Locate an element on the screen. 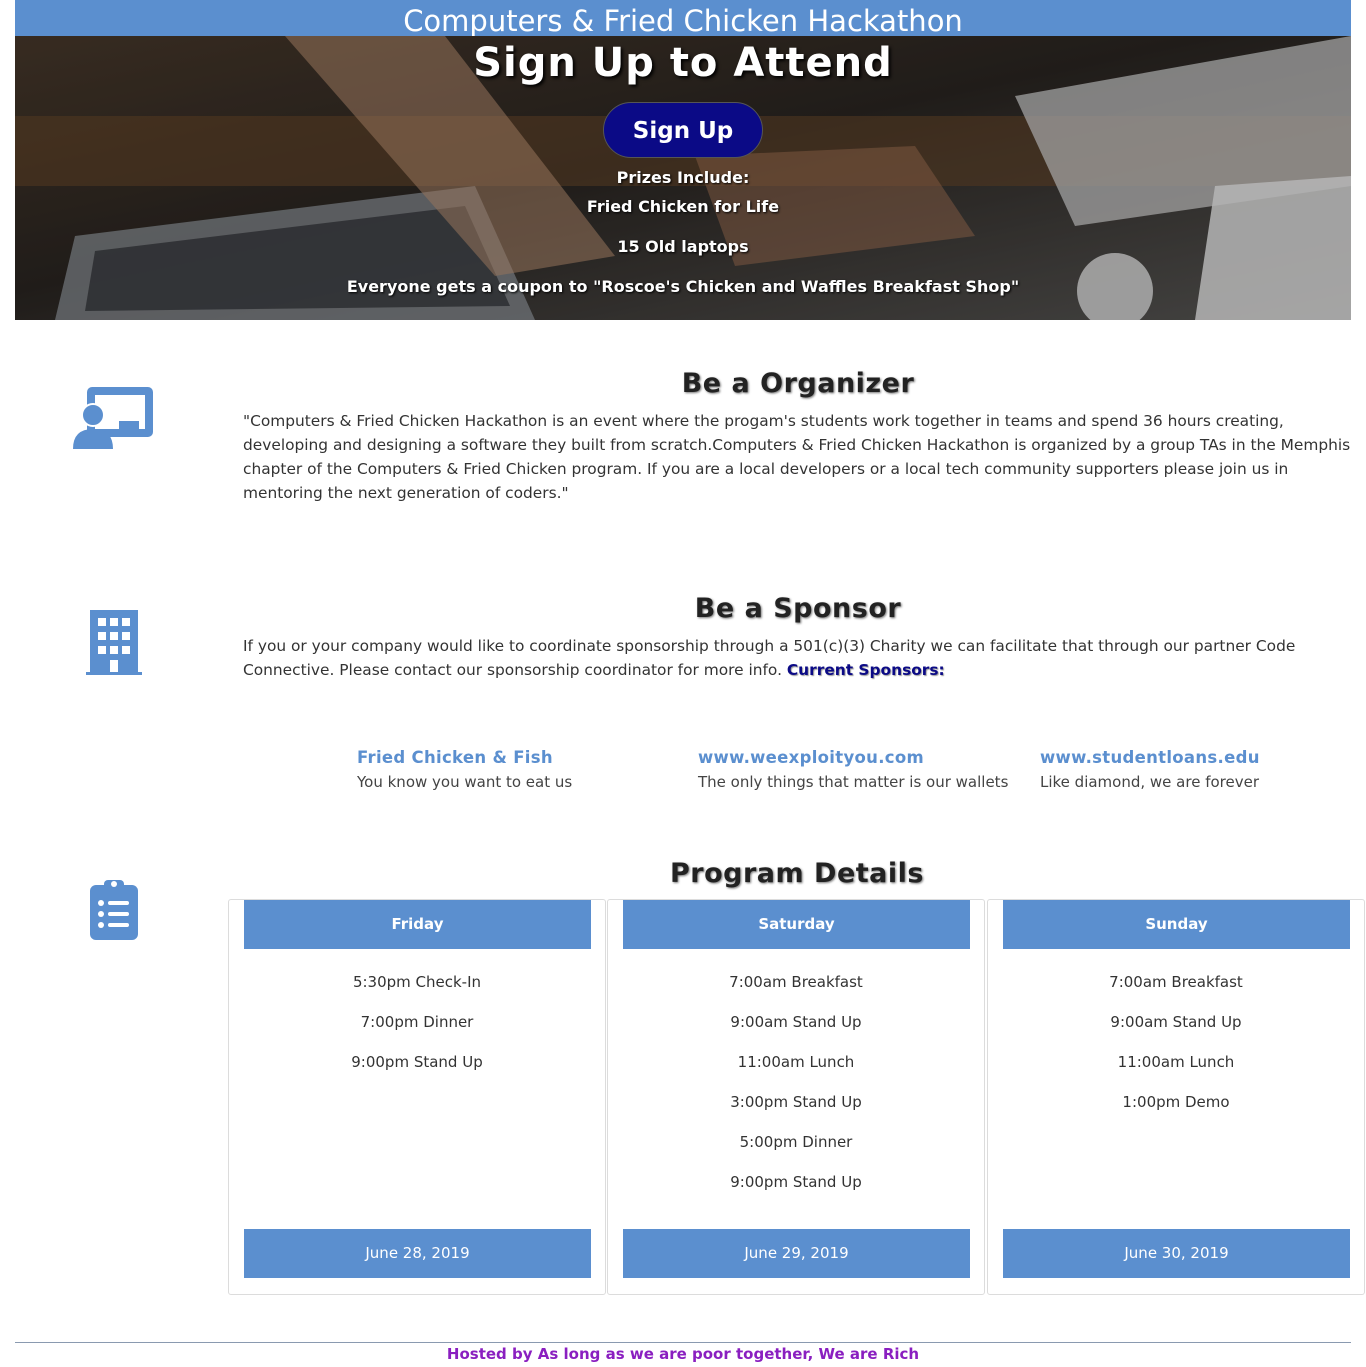  day-header: Friday is located at coordinates (417, 924).